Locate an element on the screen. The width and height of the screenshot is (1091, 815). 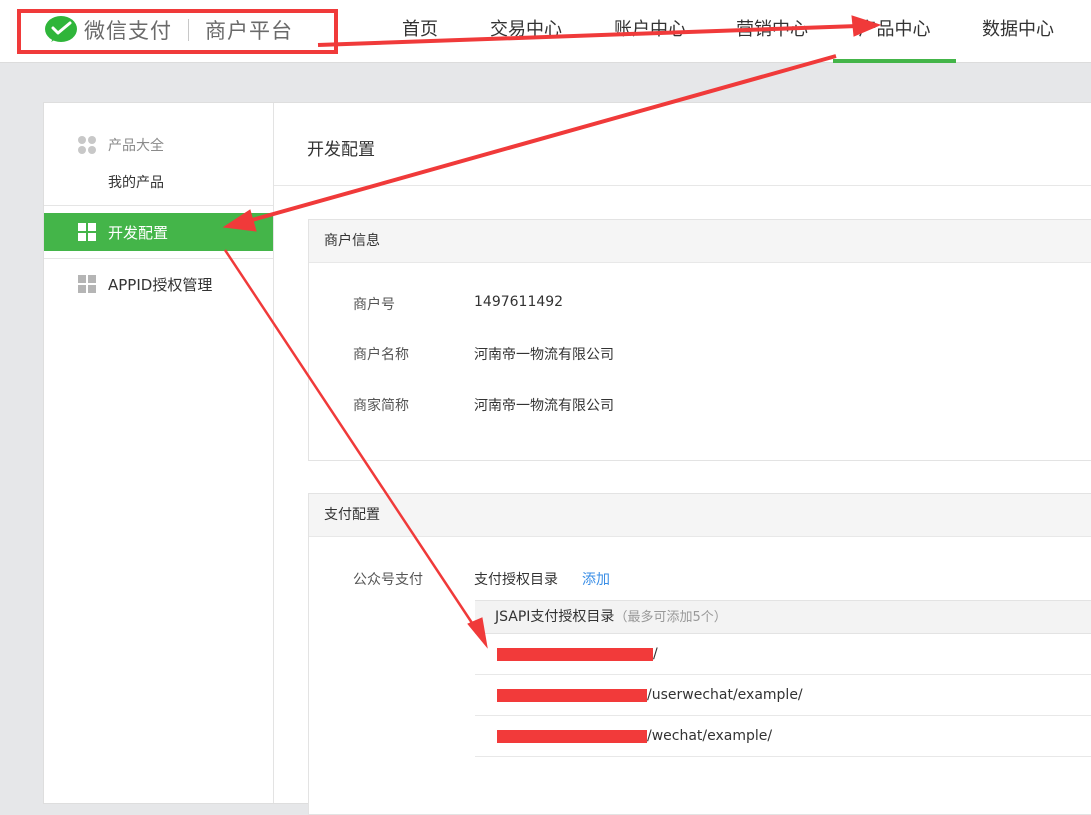
title-divider is located at coordinates (682, 185).